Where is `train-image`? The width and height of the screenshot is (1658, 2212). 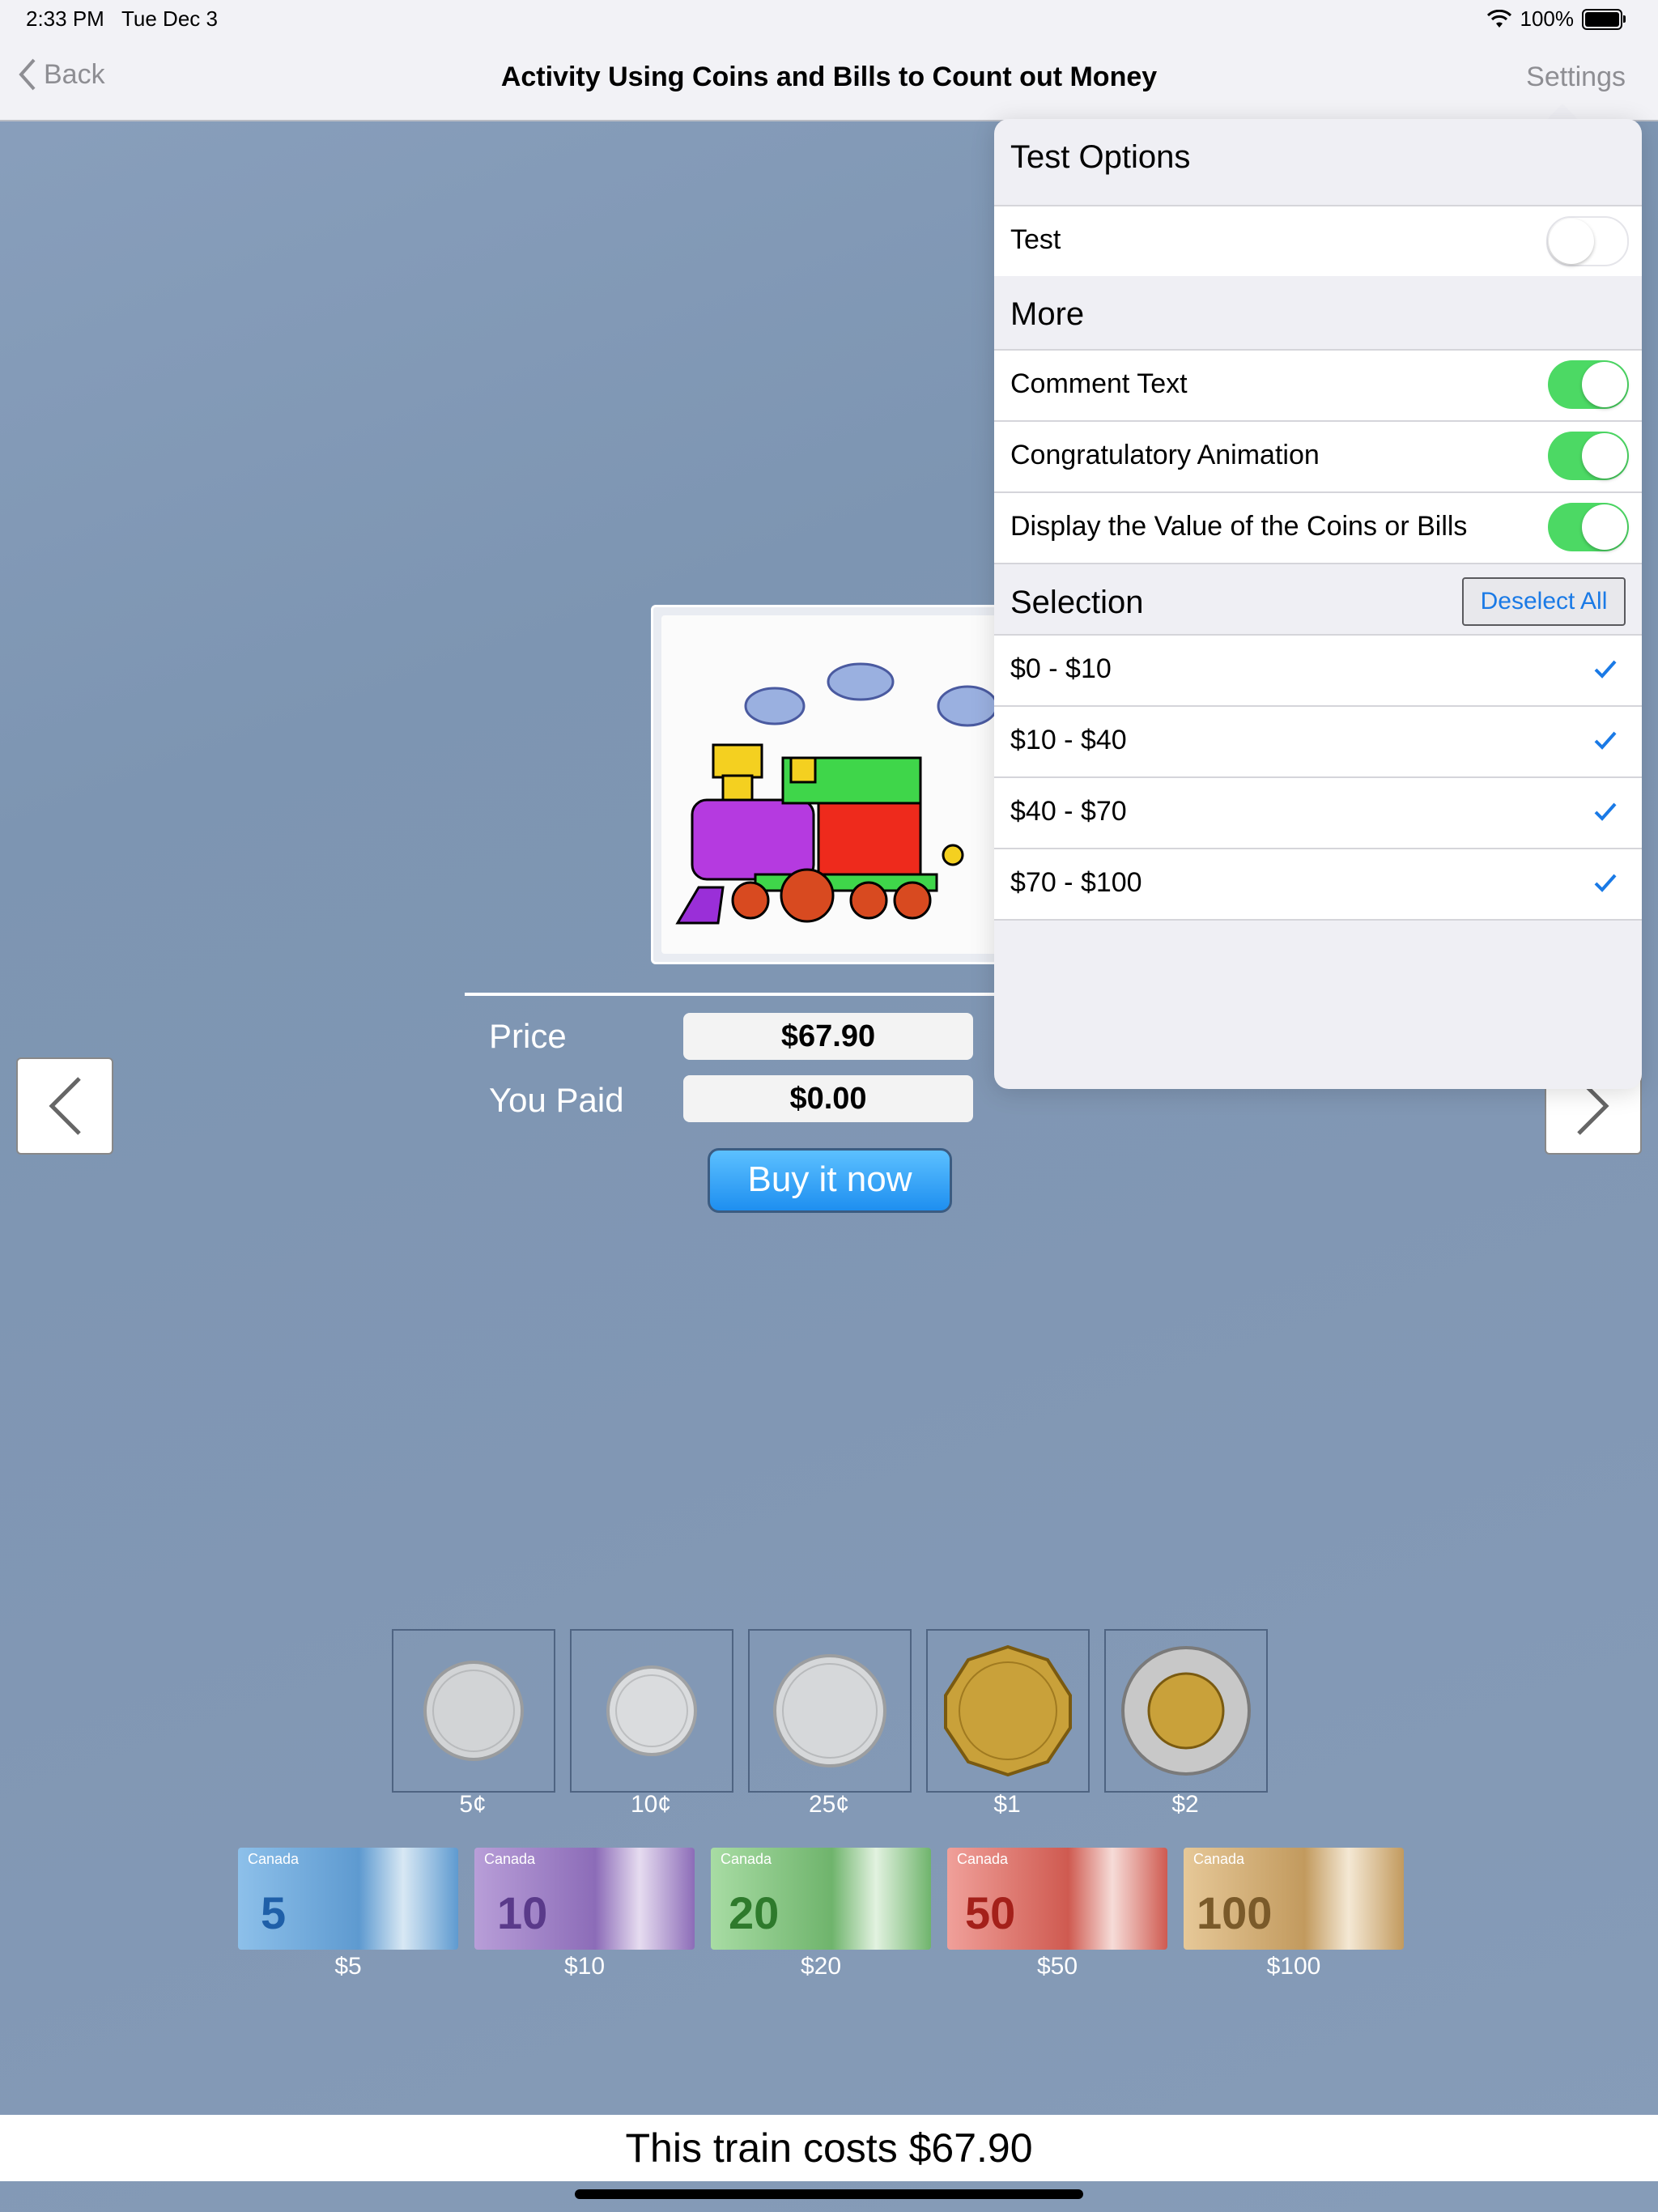 train-image is located at coordinates (831, 785).